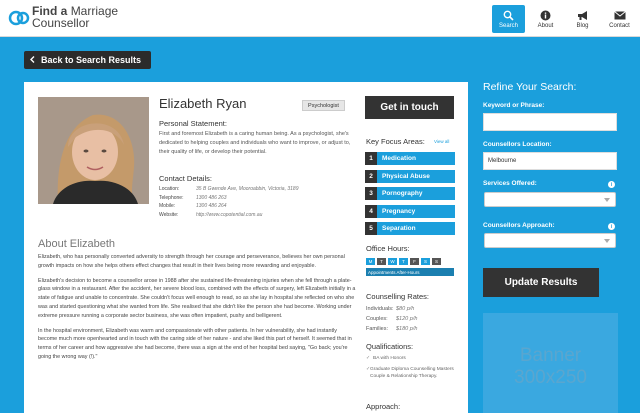  I want to click on rate-key: Individuals:, so click(380, 309).